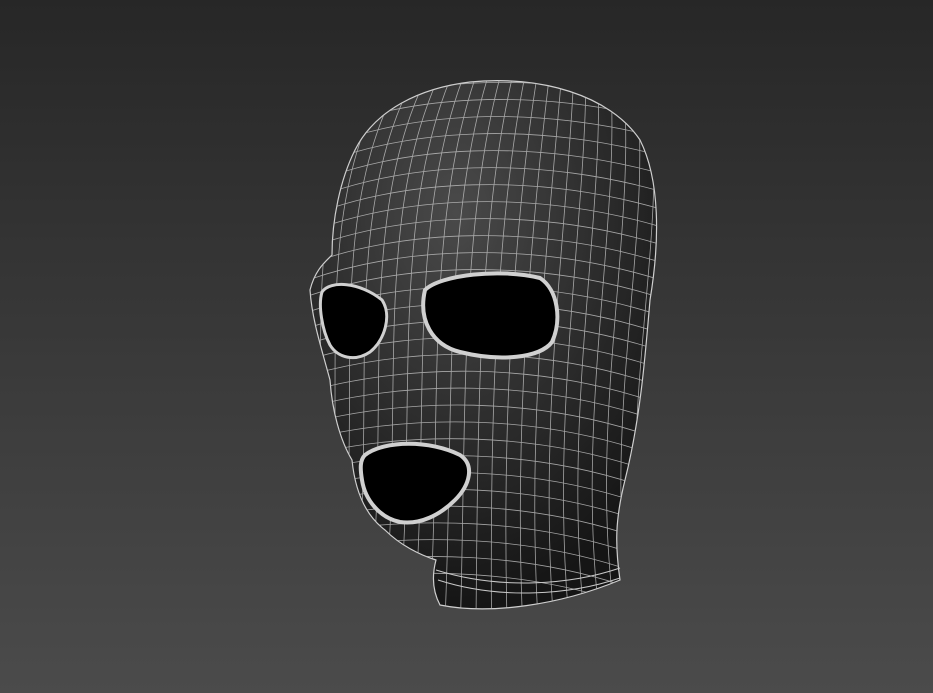 Image resolution: width=933 pixels, height=693 pixels. Describe the element at coordinates (353, 321) in the screenshot. I see `left-eye-hole` at that location.